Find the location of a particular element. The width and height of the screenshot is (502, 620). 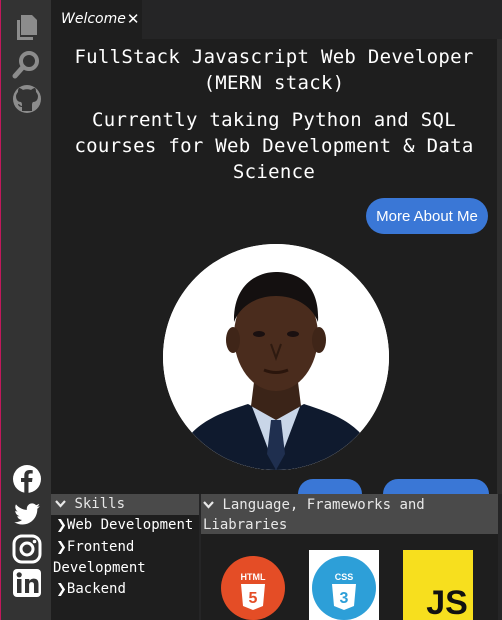

editor-scrollbar is located at coordinates (499, 266).